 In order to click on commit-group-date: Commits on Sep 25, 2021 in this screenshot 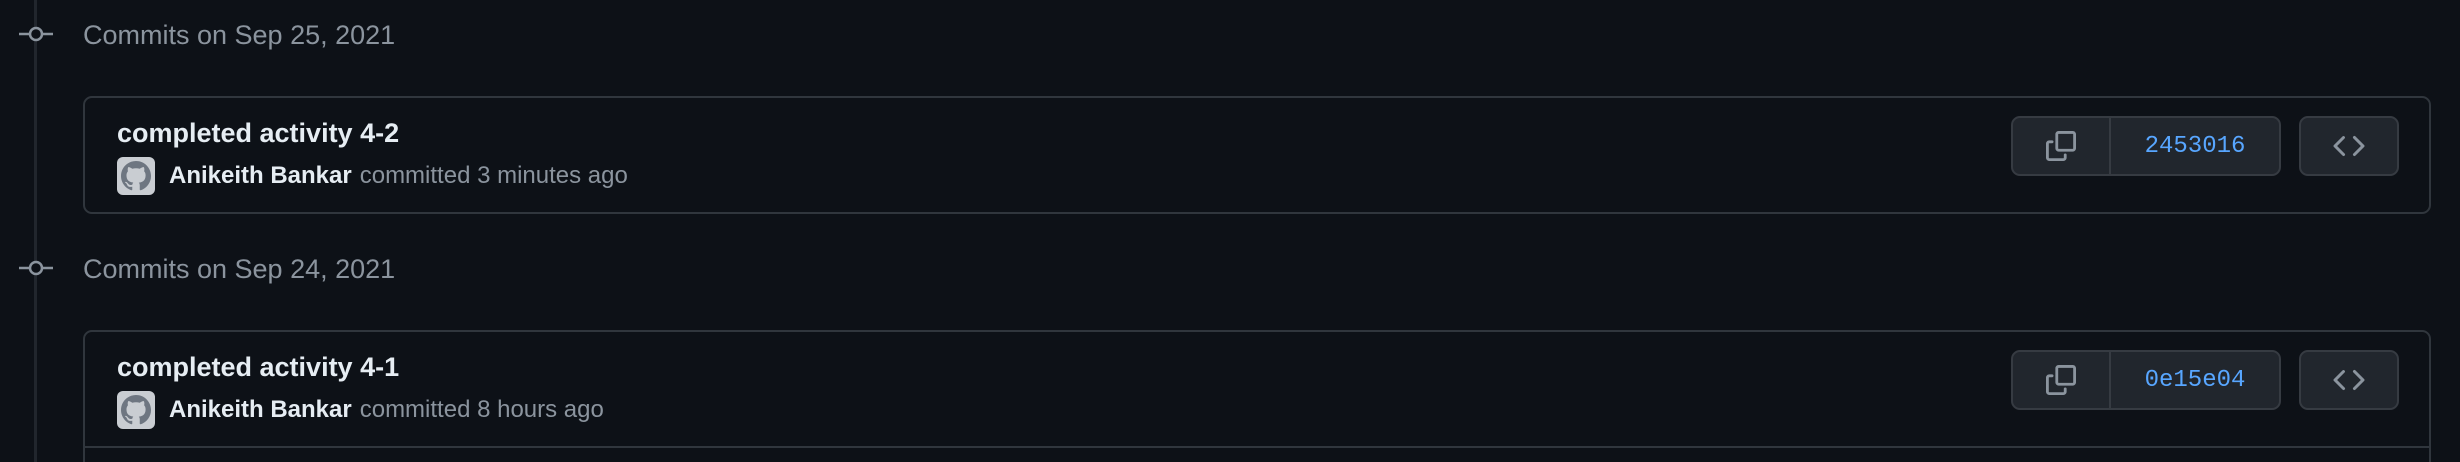, I will do `click(239, 35)`.